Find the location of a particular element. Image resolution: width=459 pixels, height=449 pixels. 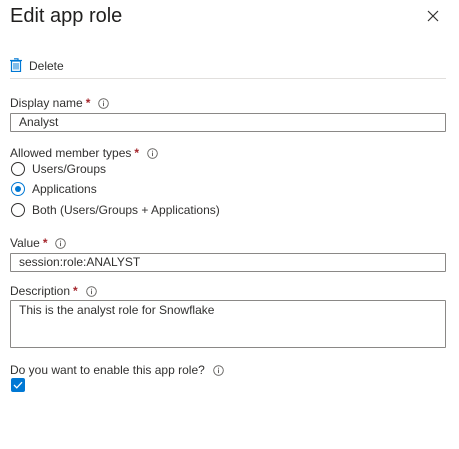

radio-label: Users/Groups is located at coordinates (69, 169).